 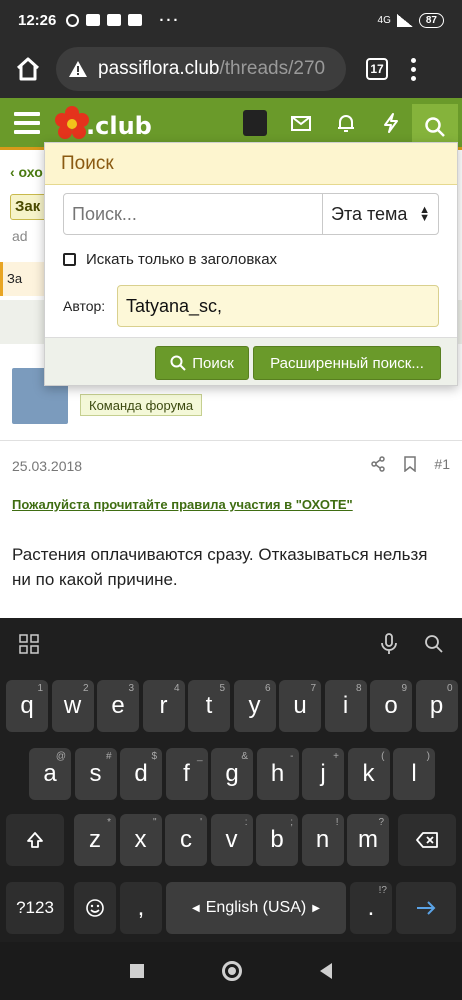 What do you see at coordinates (47, 466) in the screenshot?
I see `post-date: 25.03.2018` at bounding box center [47, 466].